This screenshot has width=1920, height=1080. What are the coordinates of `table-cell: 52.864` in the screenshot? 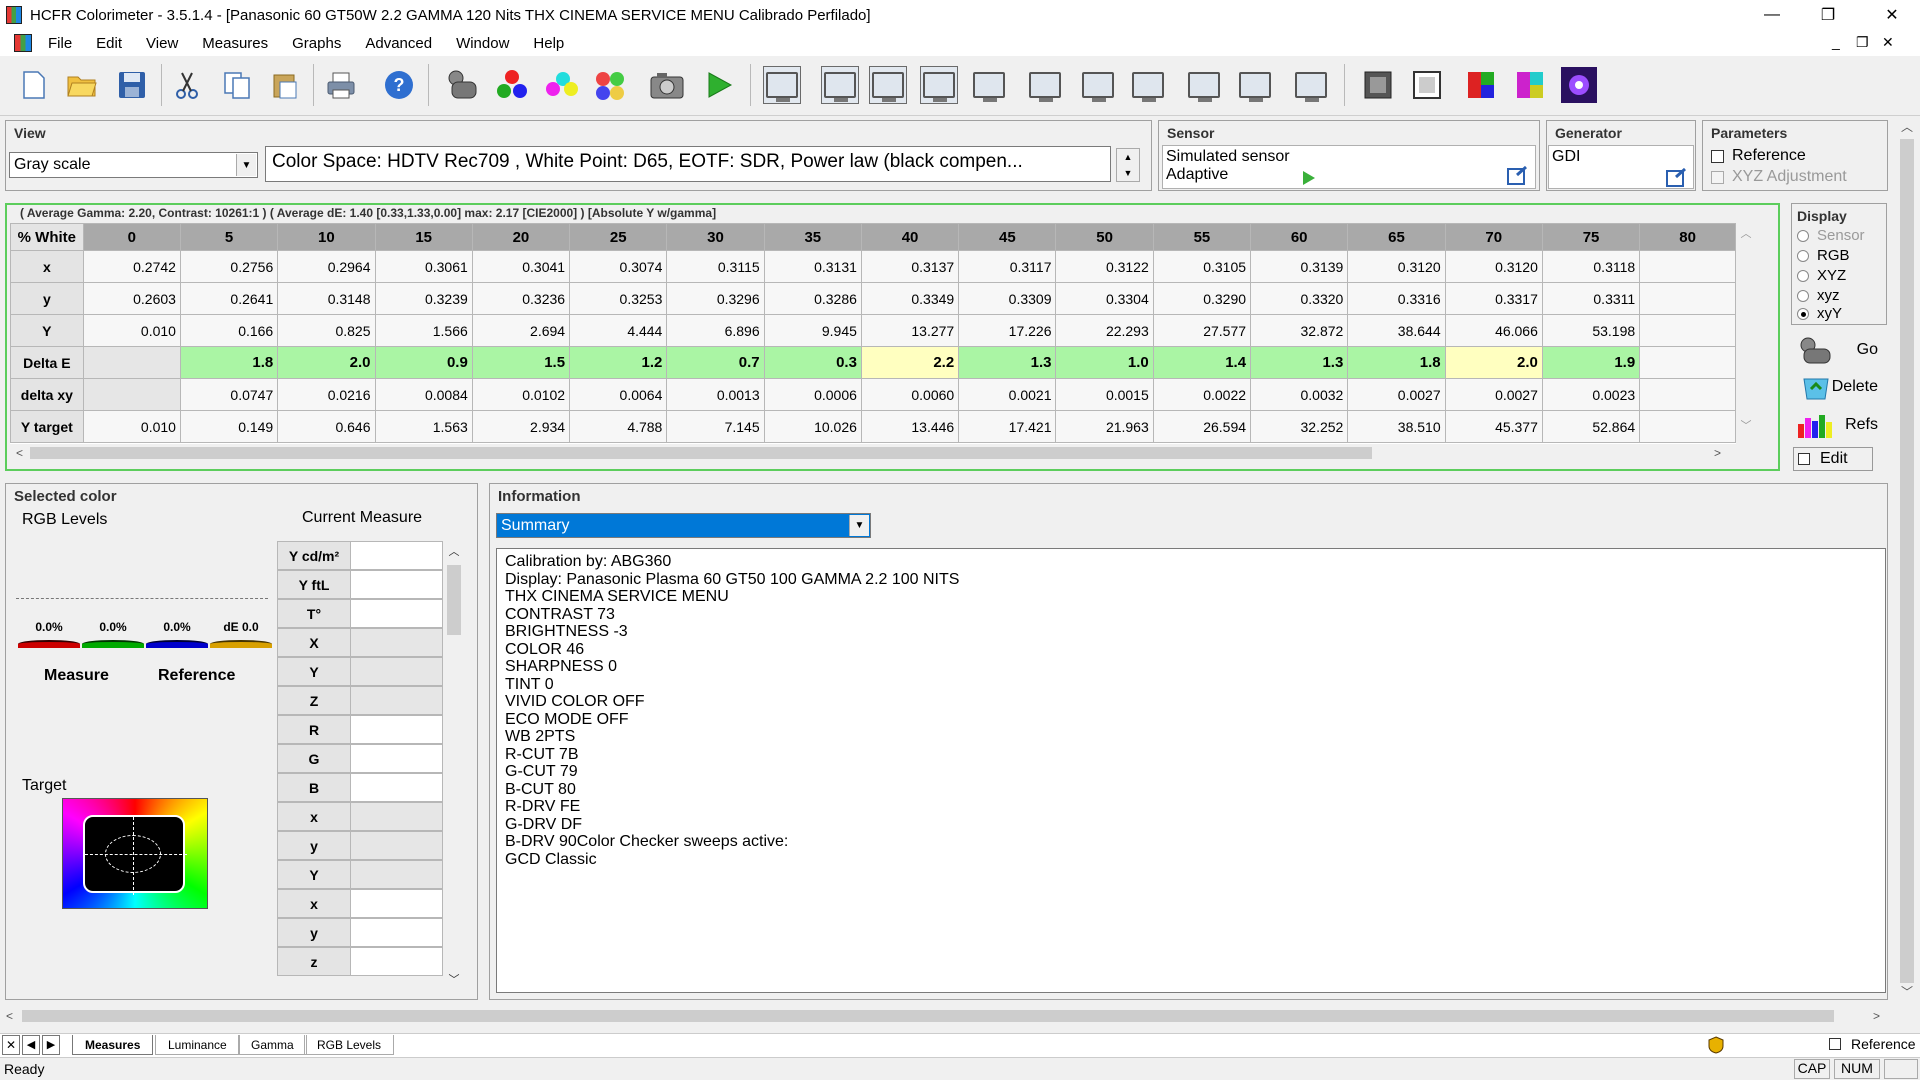 It's located at (1591, 426).